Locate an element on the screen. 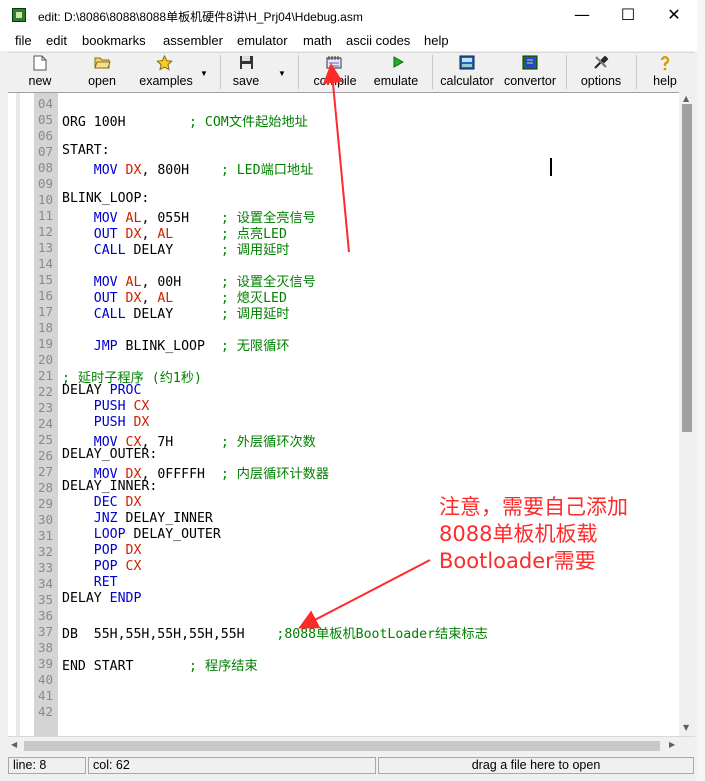 This screenshot has width=705, height=781. code-line: DELAY_OUTER: is located at coordinates (109, 454).